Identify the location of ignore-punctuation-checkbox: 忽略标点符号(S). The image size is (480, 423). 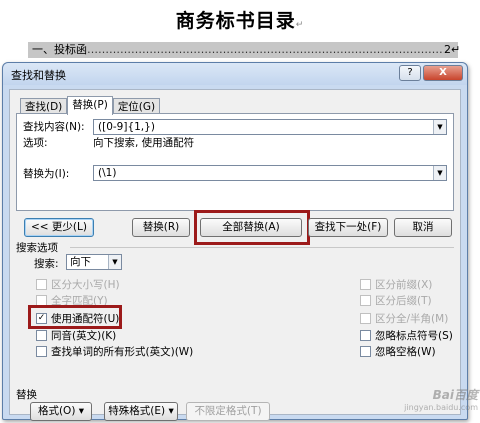
(406, 335).